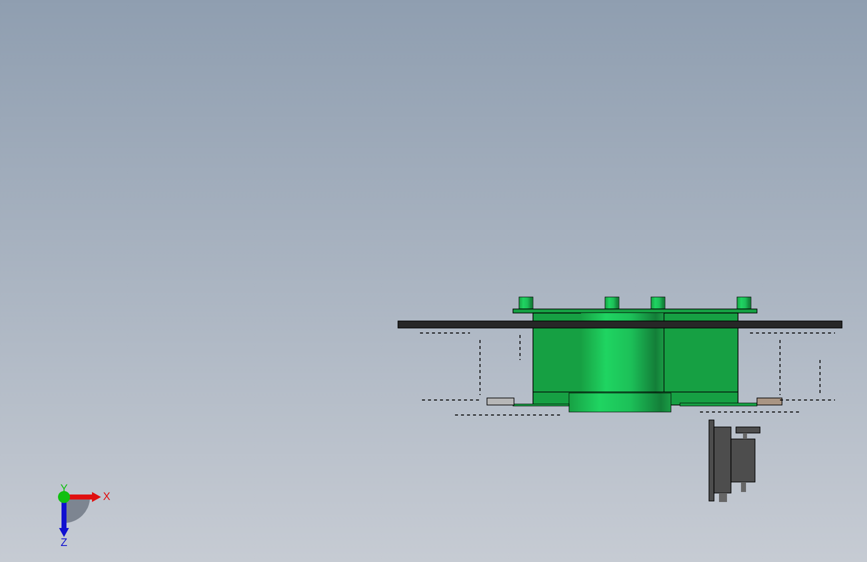 The height and width of the screenshot is (562, 867). I want to click on triad-shadow, so click(77, 510).